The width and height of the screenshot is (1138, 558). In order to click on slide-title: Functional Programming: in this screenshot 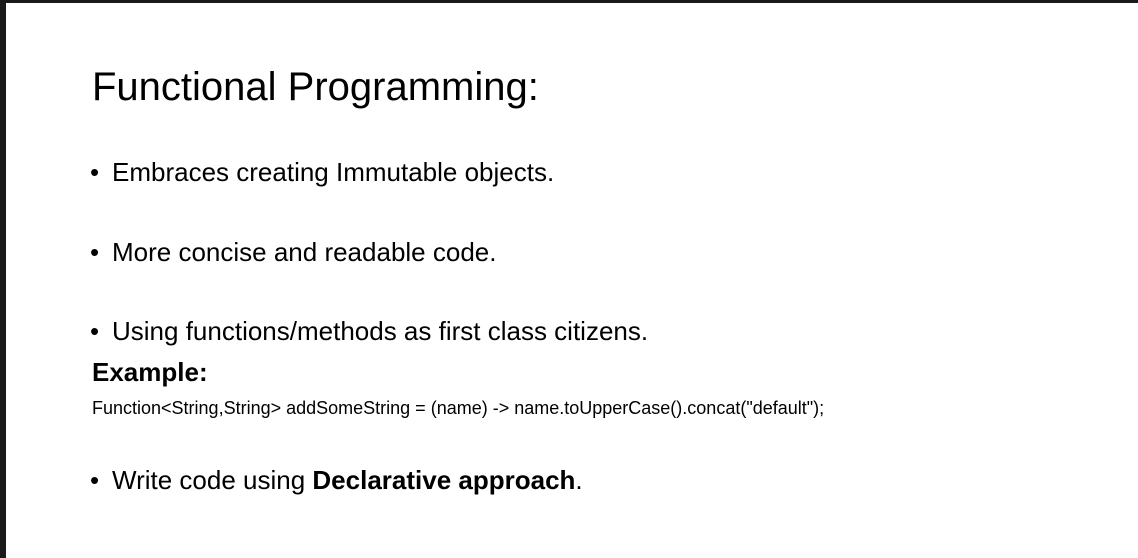, I will do `click(315, 87)`.